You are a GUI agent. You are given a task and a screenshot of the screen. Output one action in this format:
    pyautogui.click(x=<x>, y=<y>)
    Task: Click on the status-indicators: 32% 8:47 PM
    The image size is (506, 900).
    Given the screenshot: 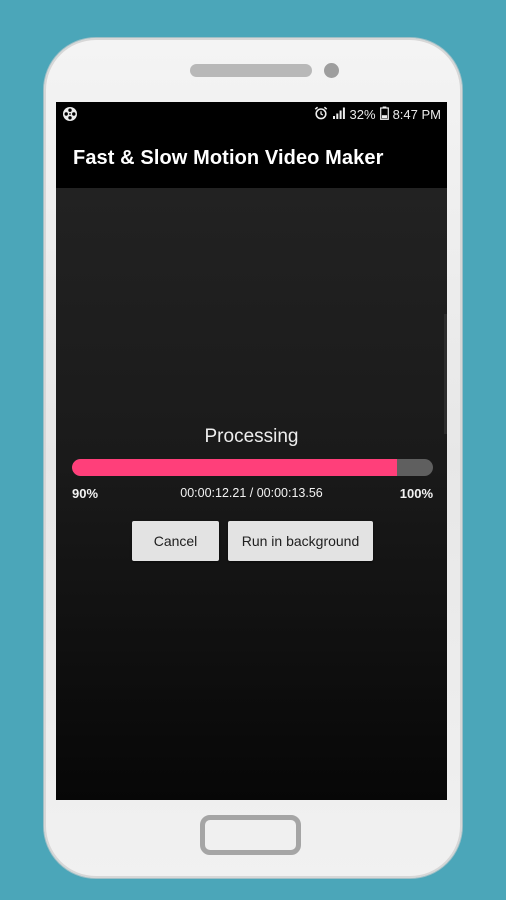 What is the action you would take?
    pyautogui.click(x=377, y=115)
    